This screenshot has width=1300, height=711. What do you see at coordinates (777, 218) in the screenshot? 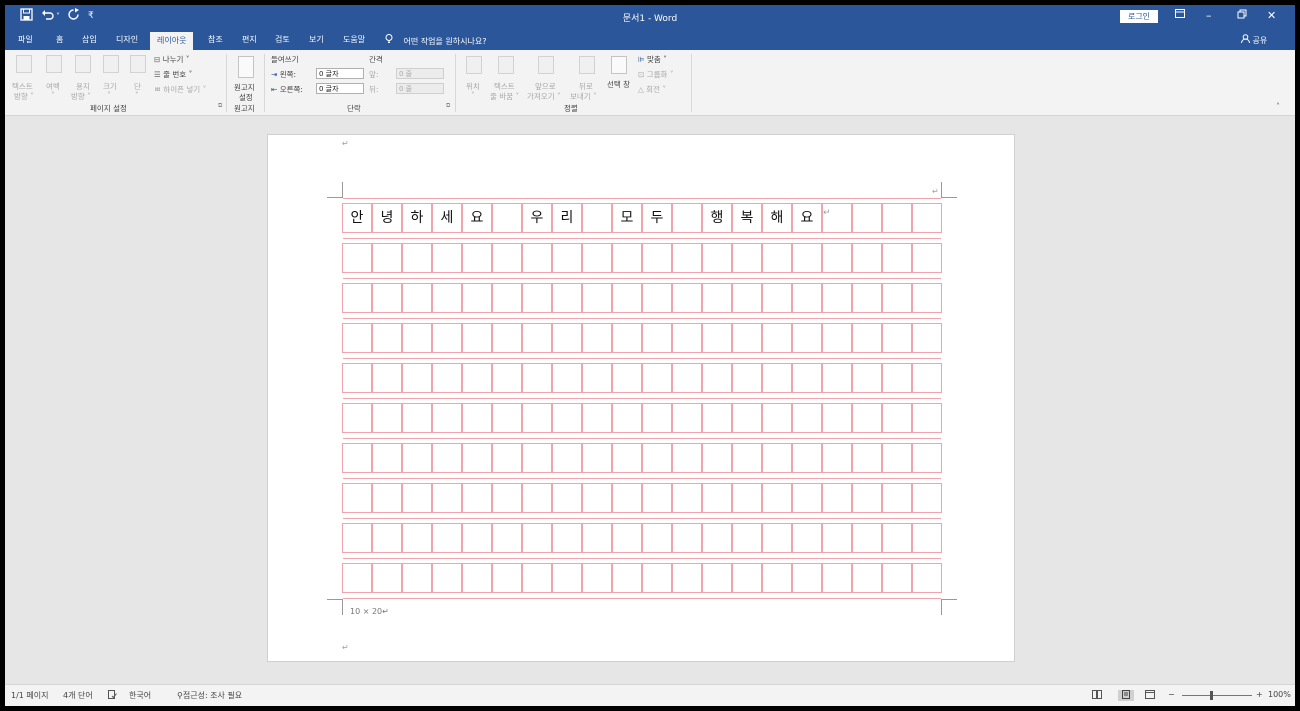
I see `manuscript-cell: 해` at bounding box center [777, 218].